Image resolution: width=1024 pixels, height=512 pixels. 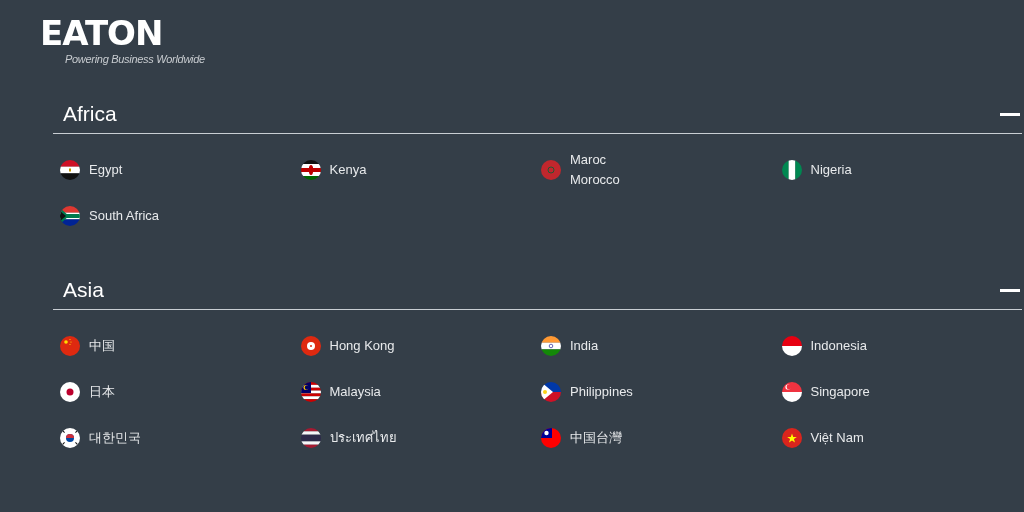 What do you see at coordinates (420, 392) in the screenshot?
I see `country-link: Malaysia` at bounding box center [420, 392].